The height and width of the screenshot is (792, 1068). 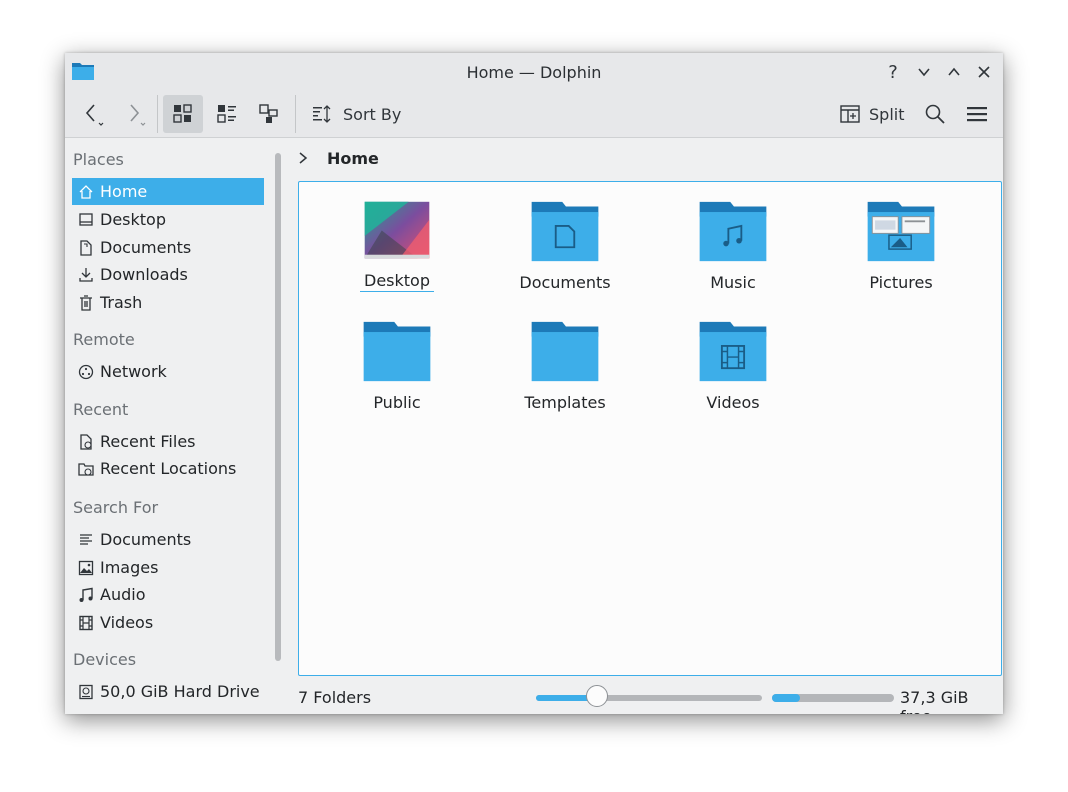 I want to click on places-panel: Places Home Desktop Documents Downloads, so click(x=167, y=426).